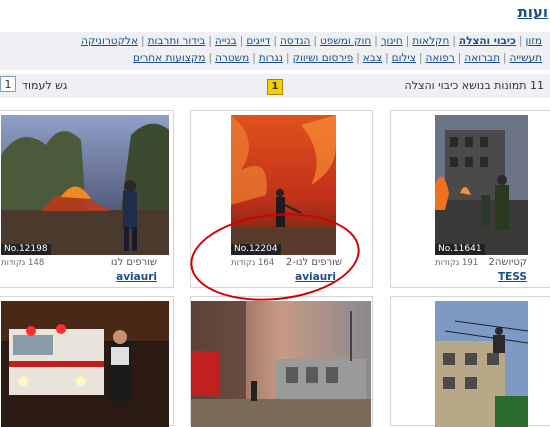 Image resolution: width=550 pixels, height=427 pixels. I want to click on category-medicine: רפואה, so click(440, 58).